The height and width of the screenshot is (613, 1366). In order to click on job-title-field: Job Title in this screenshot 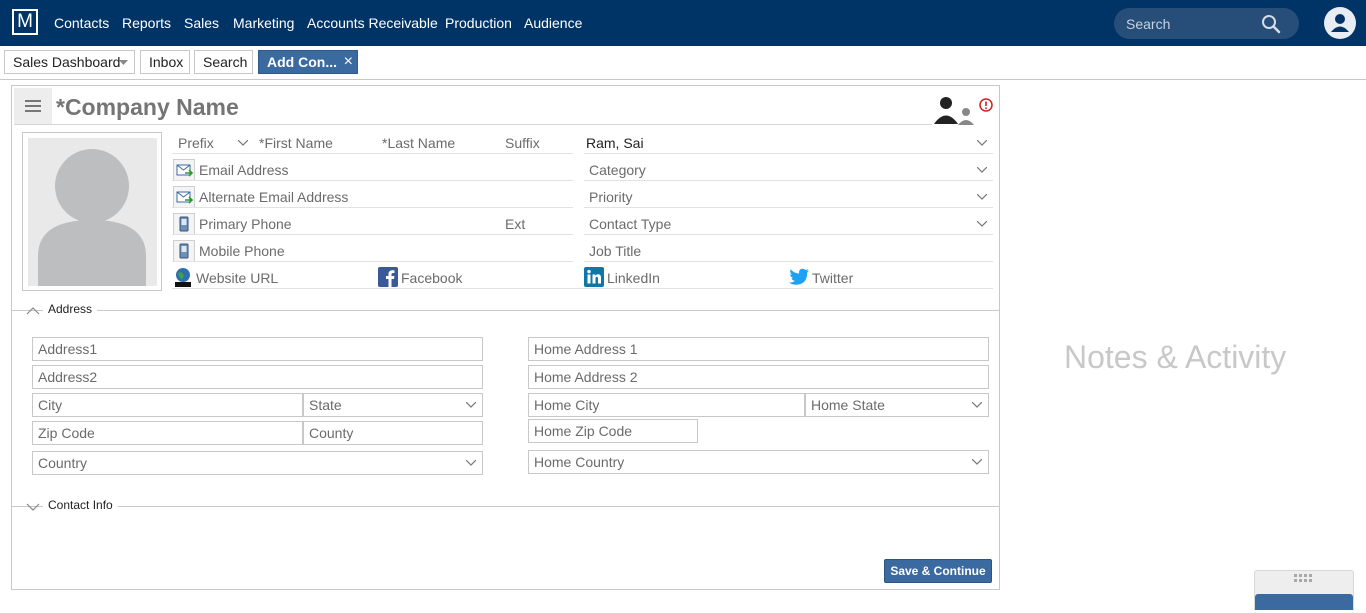, I will do `click(615, 251)`.